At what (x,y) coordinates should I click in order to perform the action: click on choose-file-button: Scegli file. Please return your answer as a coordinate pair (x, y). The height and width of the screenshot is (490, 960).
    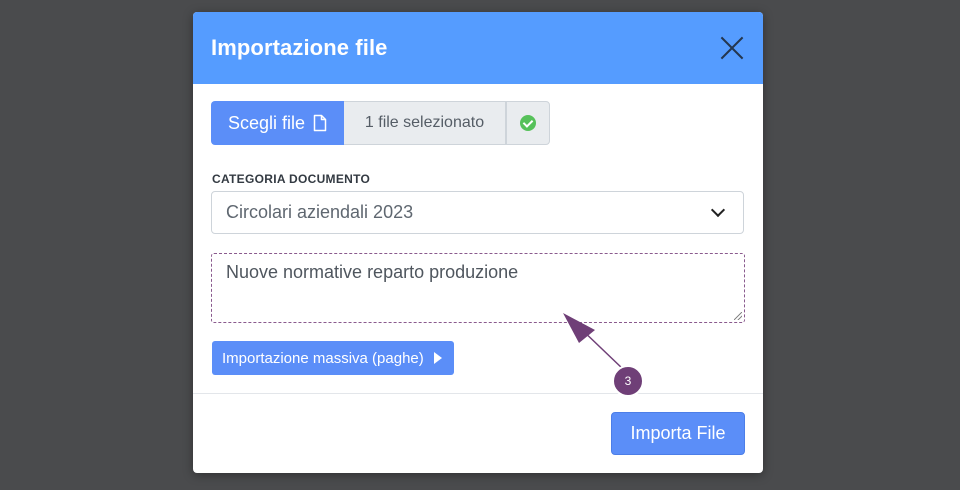
    Looking at the image, I should click on (277, 123).